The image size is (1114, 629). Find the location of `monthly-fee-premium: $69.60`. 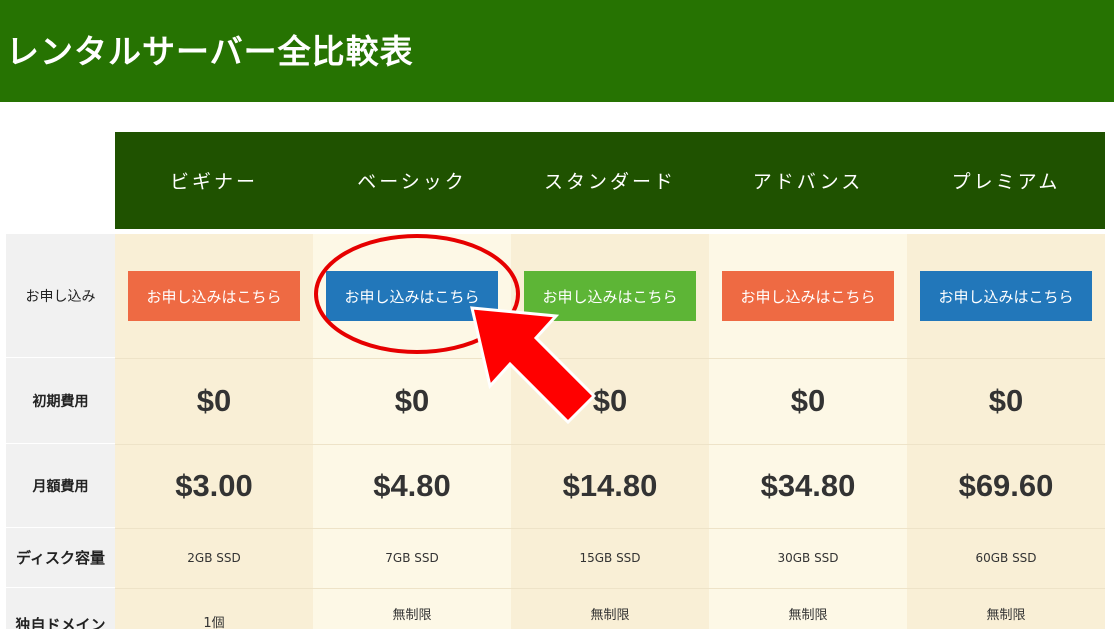

monthly-fee-premium: $69.60 is located at coordinates (1006, 485).